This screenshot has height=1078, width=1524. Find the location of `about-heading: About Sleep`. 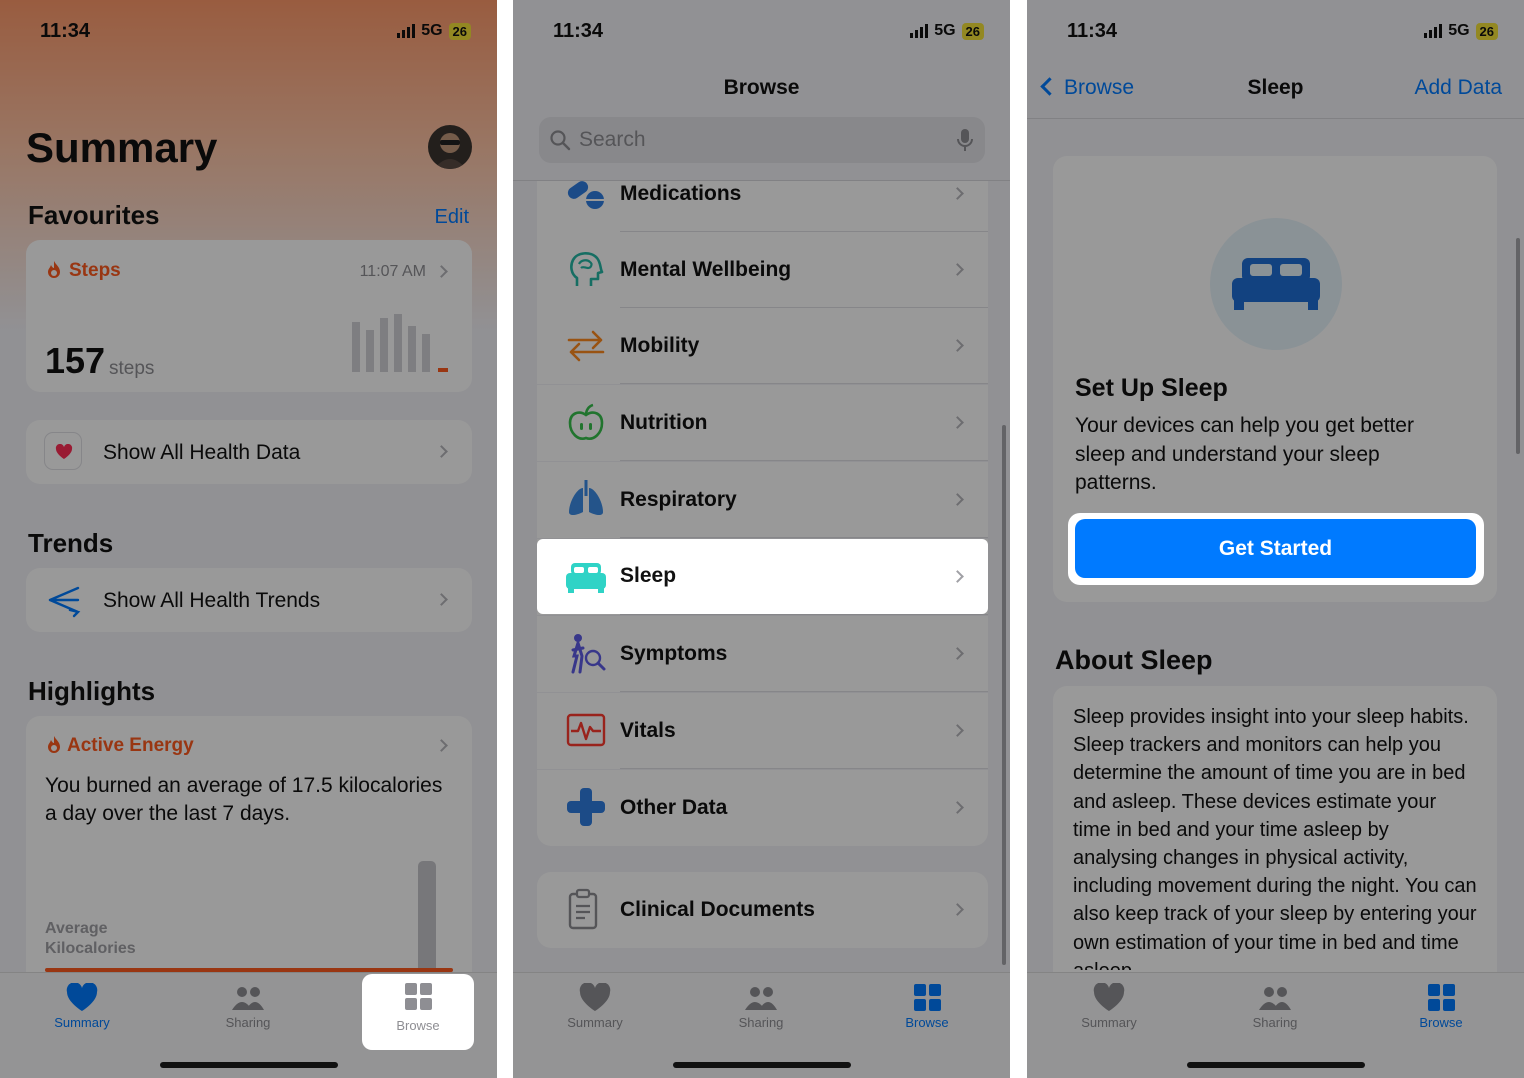

about-heading: About Sleep is located at coordinates (1134, 660).